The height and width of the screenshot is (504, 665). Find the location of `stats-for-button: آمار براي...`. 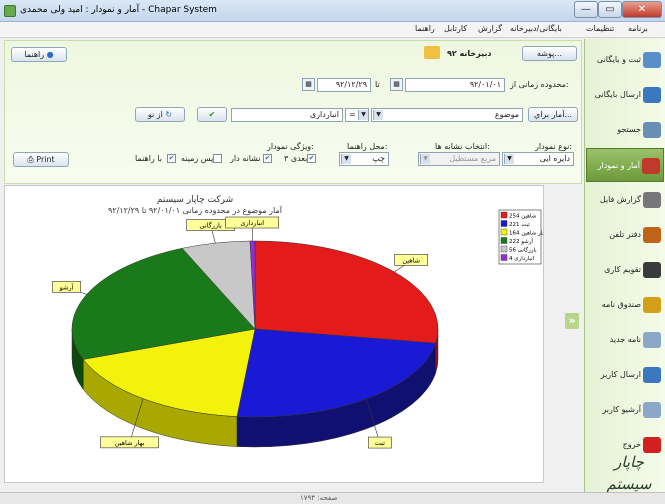

stats-for-button: آمار براي... is located at coordinates (553, 114).